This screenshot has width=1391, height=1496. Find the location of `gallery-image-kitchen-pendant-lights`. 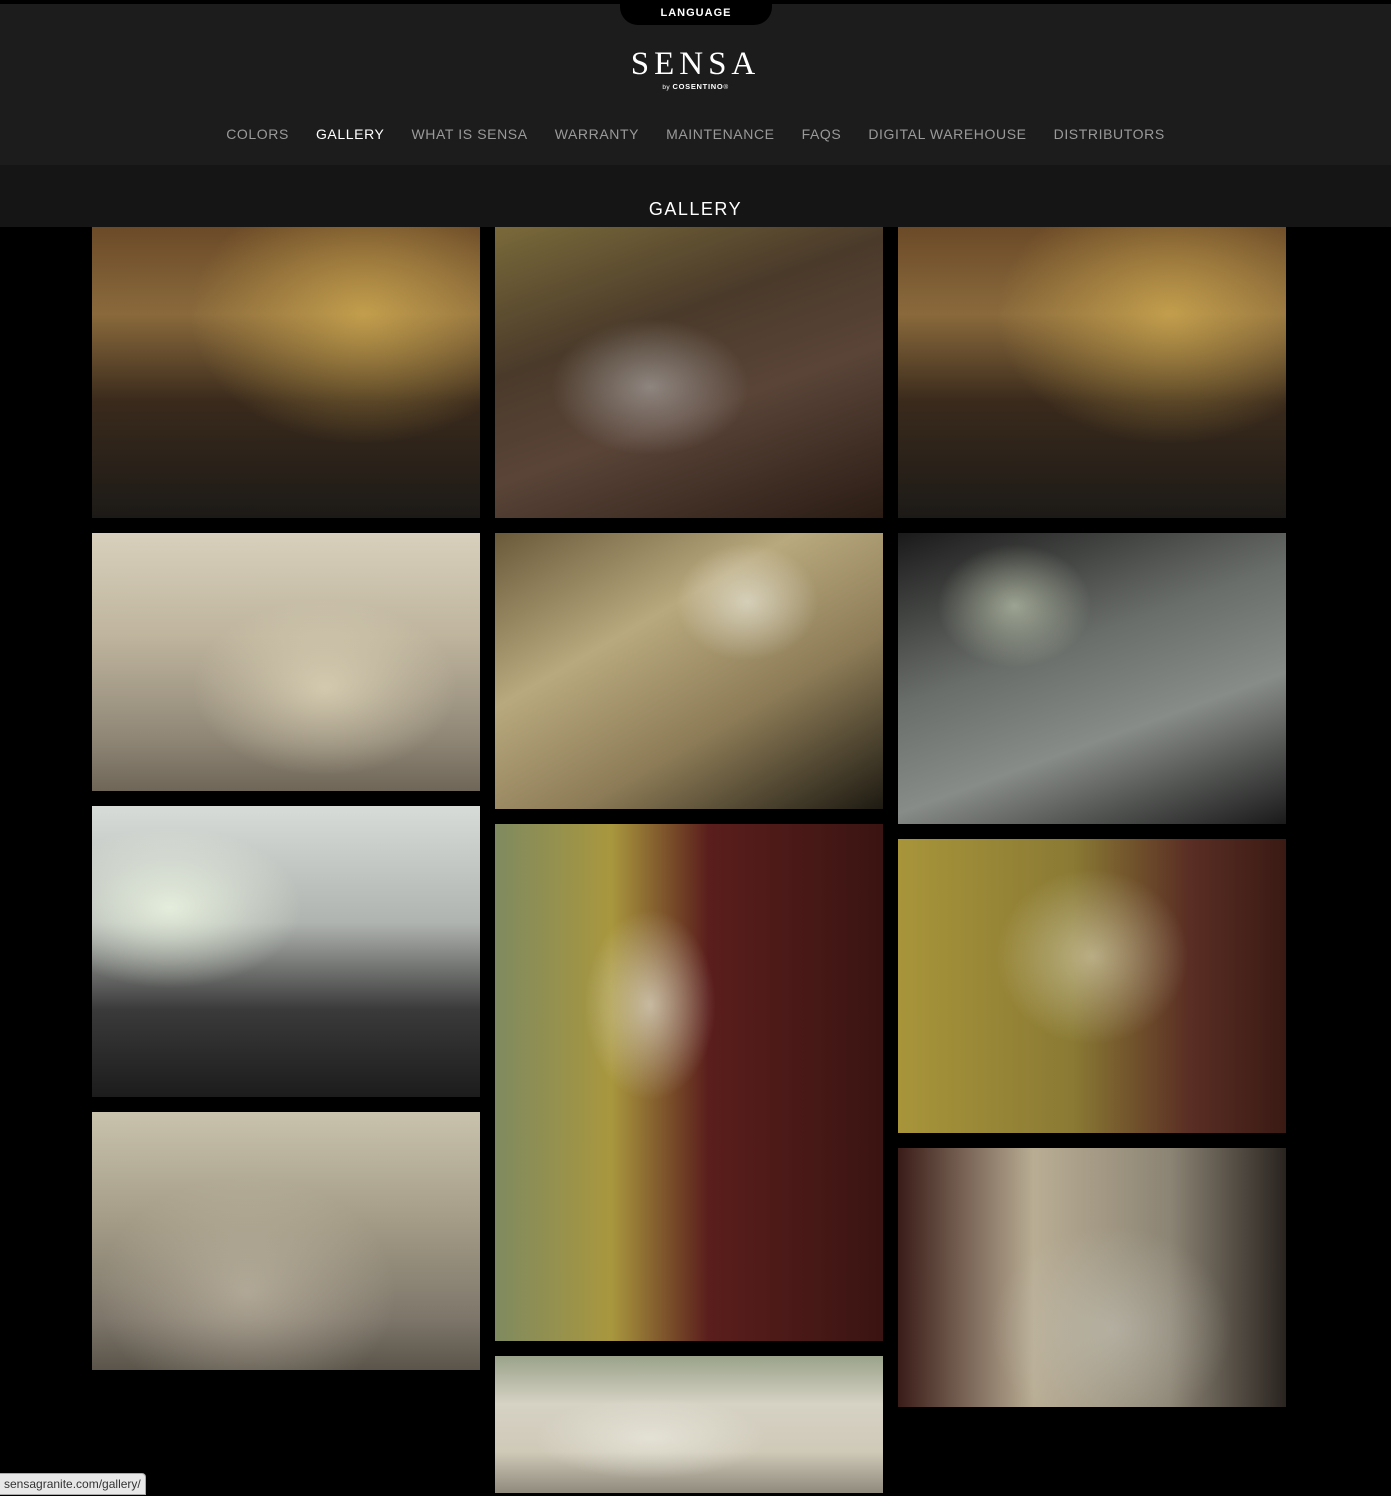

gallery-image-kitchen-pendant-lights is located at coordinates (1092, 1277).